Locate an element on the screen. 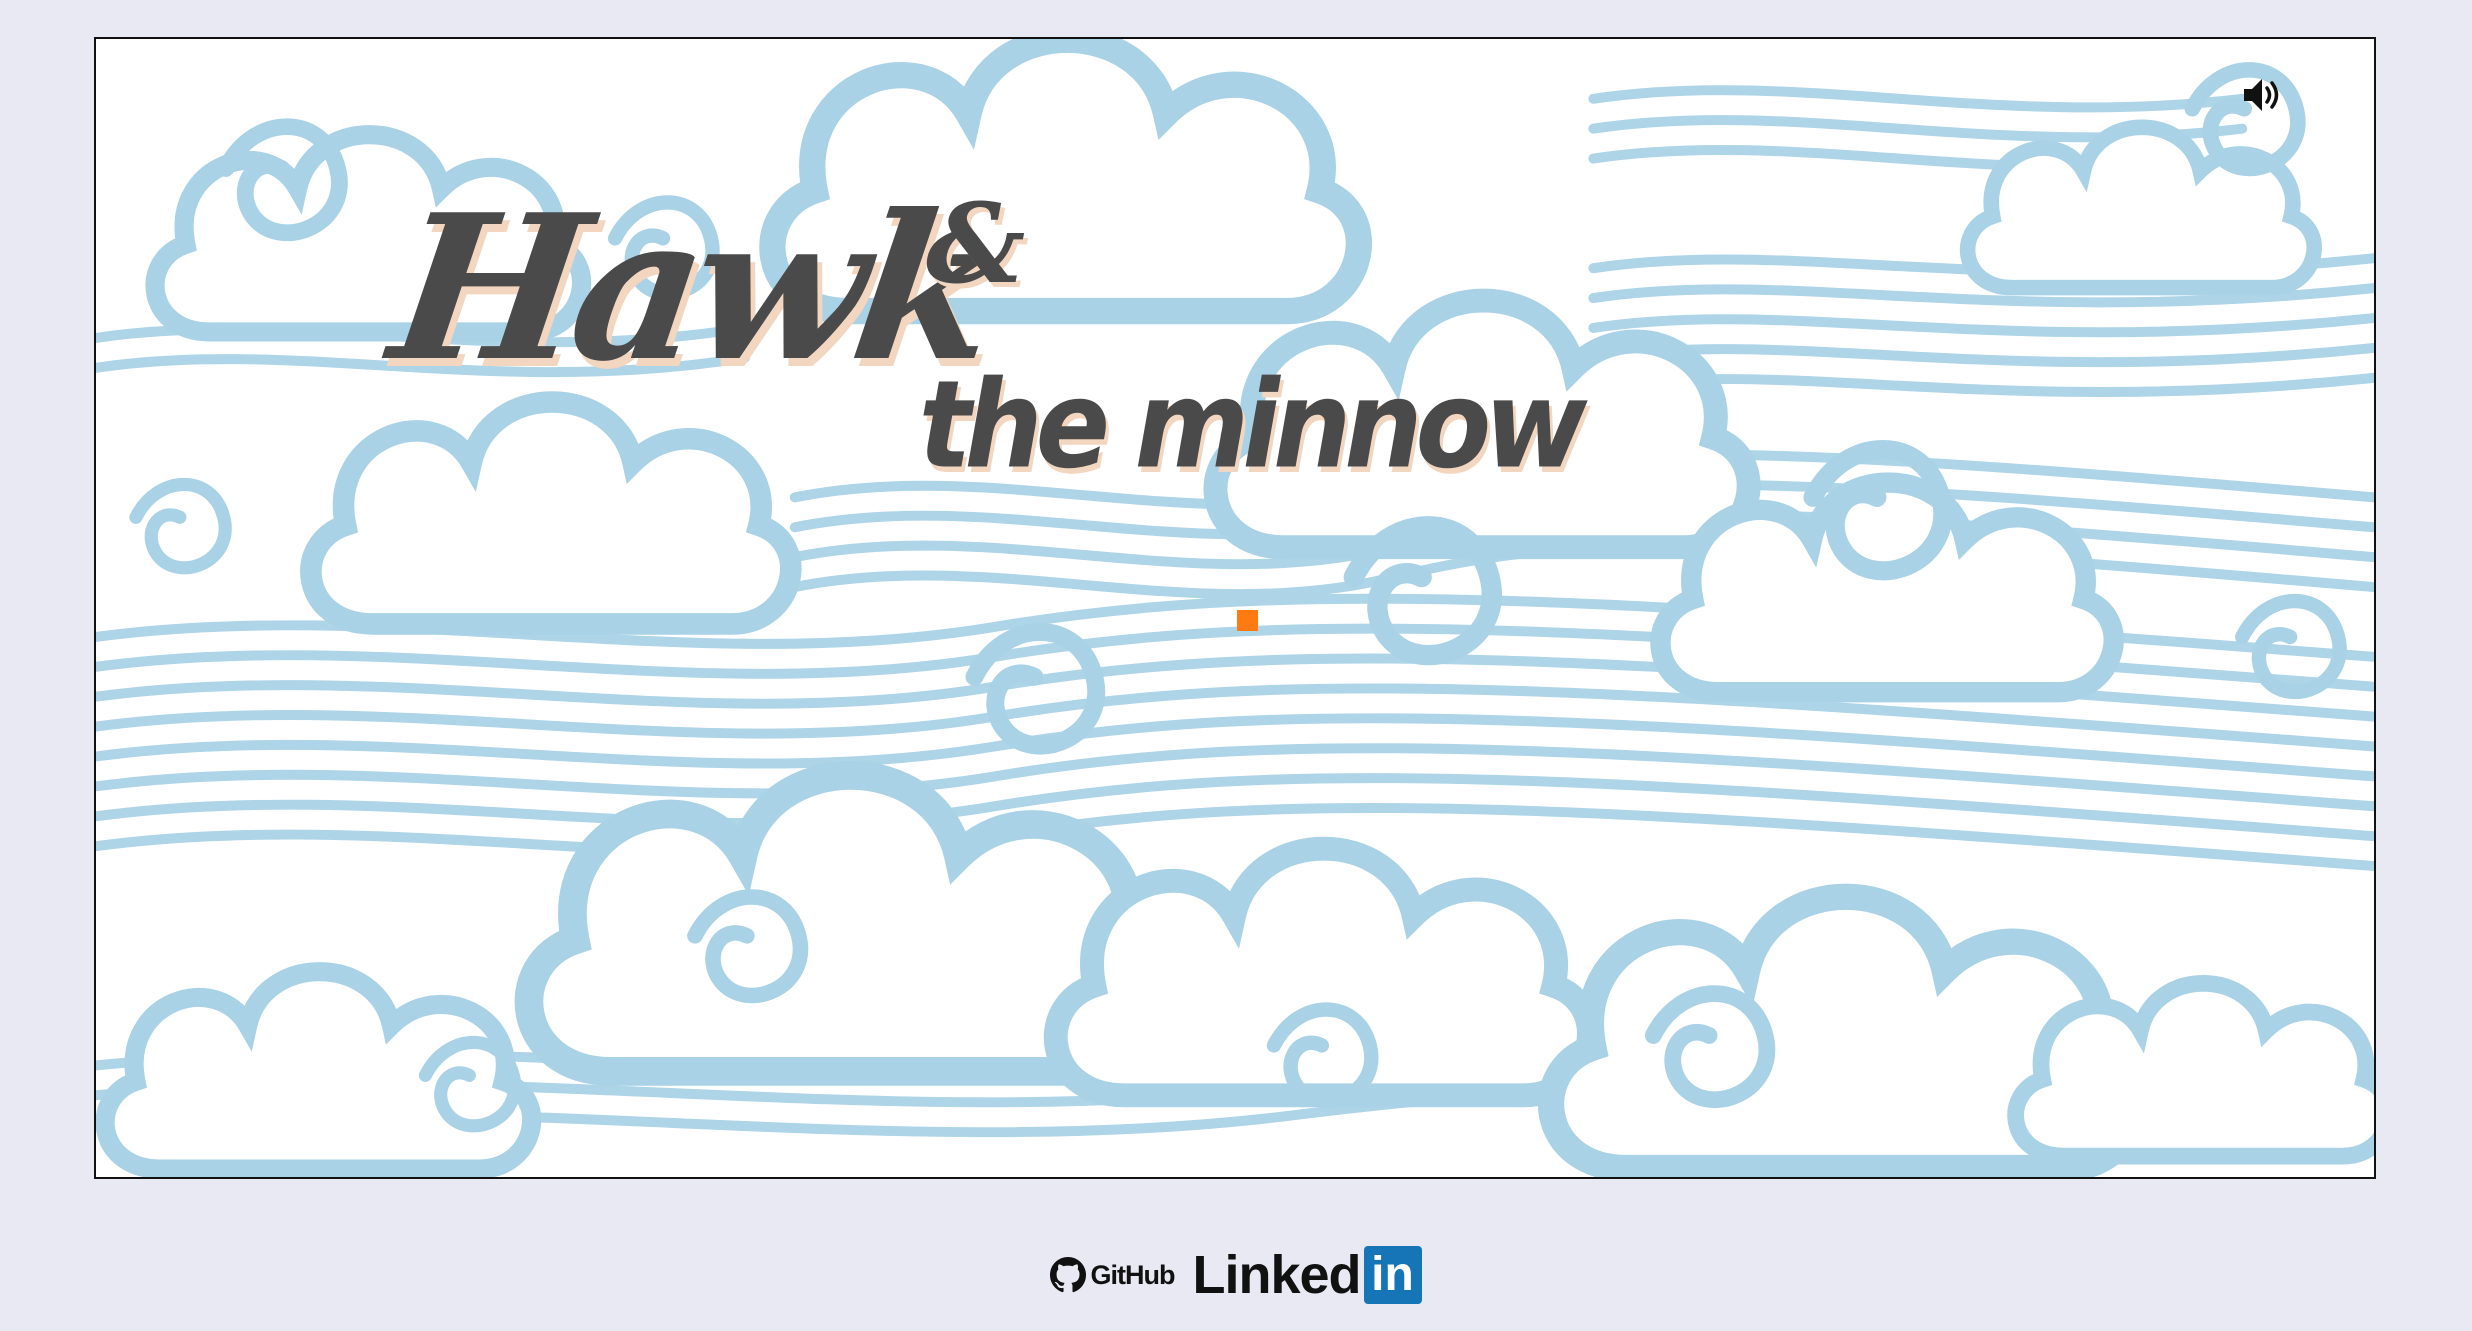 Image resolution: width=2472 pixels, height=1331 pixels. game-title-logo: Hawk & the minnow is located at coordinates (986, 340).